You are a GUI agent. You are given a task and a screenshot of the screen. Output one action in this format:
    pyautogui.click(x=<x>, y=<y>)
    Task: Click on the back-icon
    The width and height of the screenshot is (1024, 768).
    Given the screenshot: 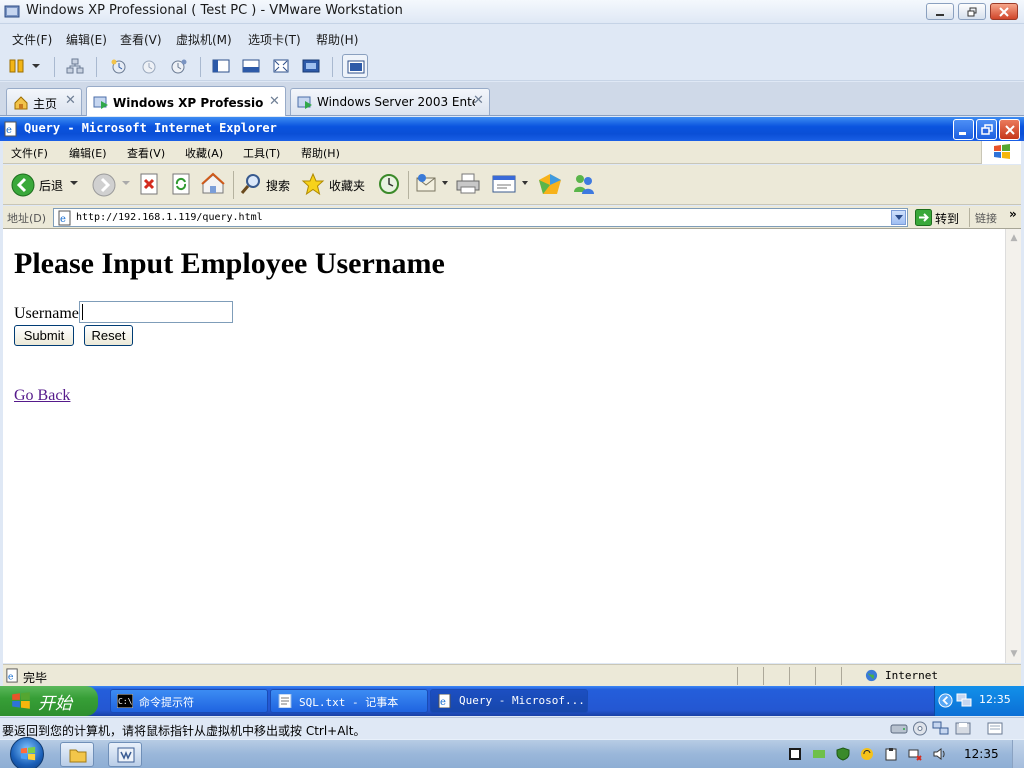 What is the action you would take?
    pyautogui.click(x=23, y=185)
    